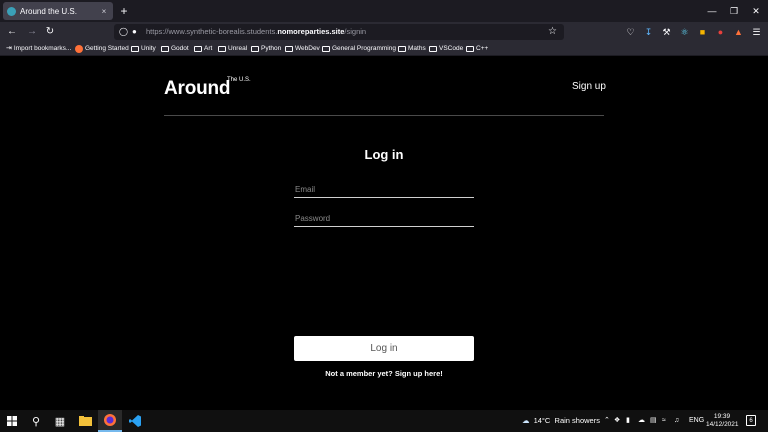  Describe the element at coordinates (104, 11) in the screenshot. I see `tab-close-icon: ×` at that location.